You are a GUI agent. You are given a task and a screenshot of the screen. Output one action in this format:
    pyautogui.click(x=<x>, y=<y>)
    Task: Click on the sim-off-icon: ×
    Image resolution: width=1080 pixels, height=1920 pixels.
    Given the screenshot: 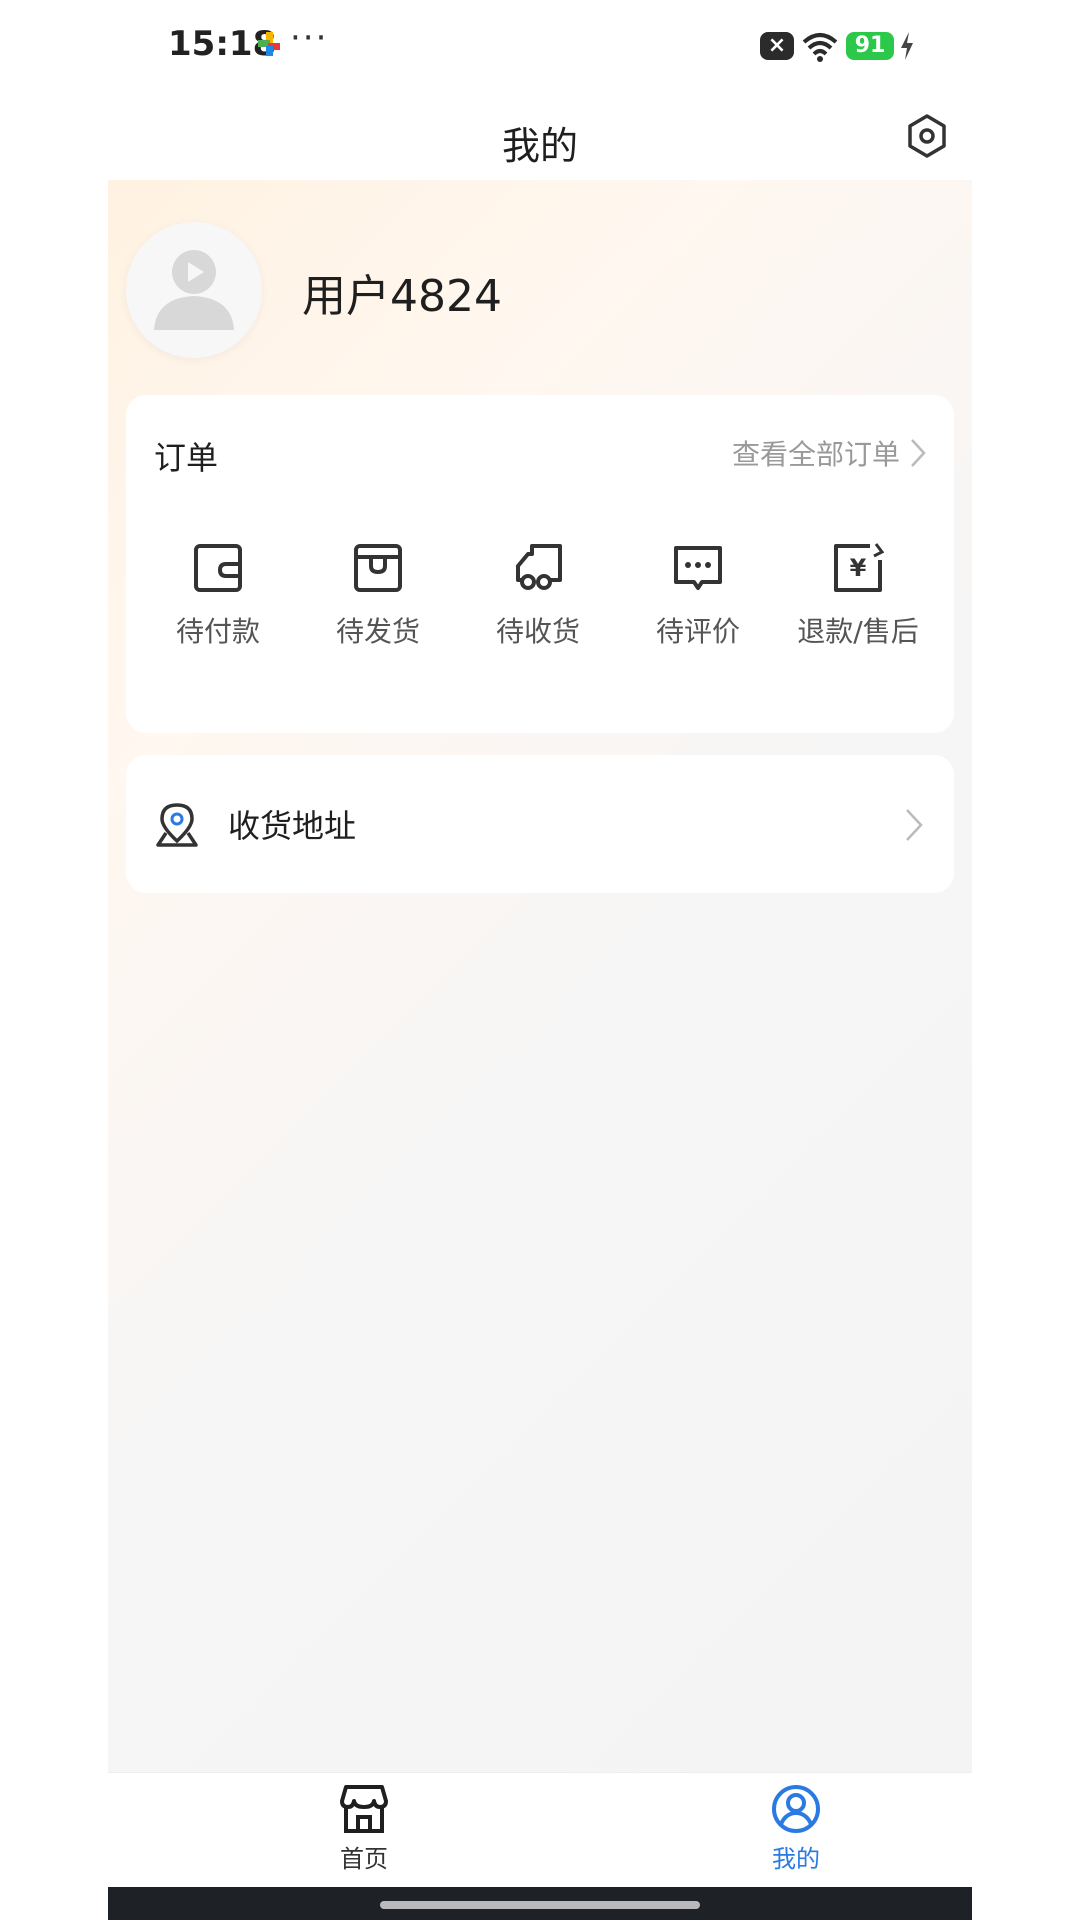 What is the action you would take?
    pyautogui.click(x=777, y=46)
    